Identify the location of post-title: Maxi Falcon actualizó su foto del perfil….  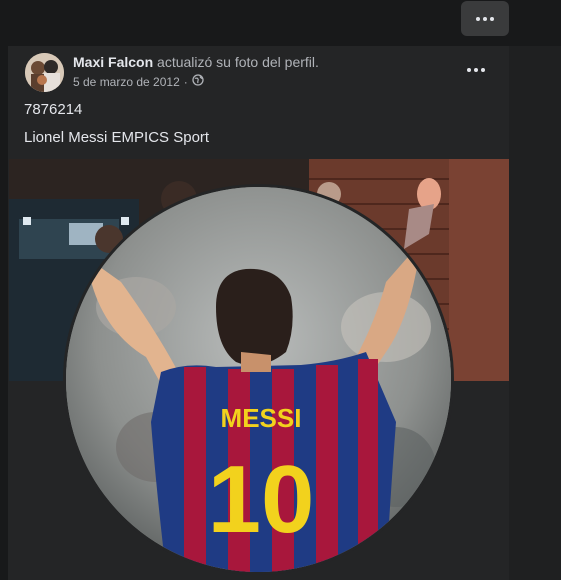
(196, 62).